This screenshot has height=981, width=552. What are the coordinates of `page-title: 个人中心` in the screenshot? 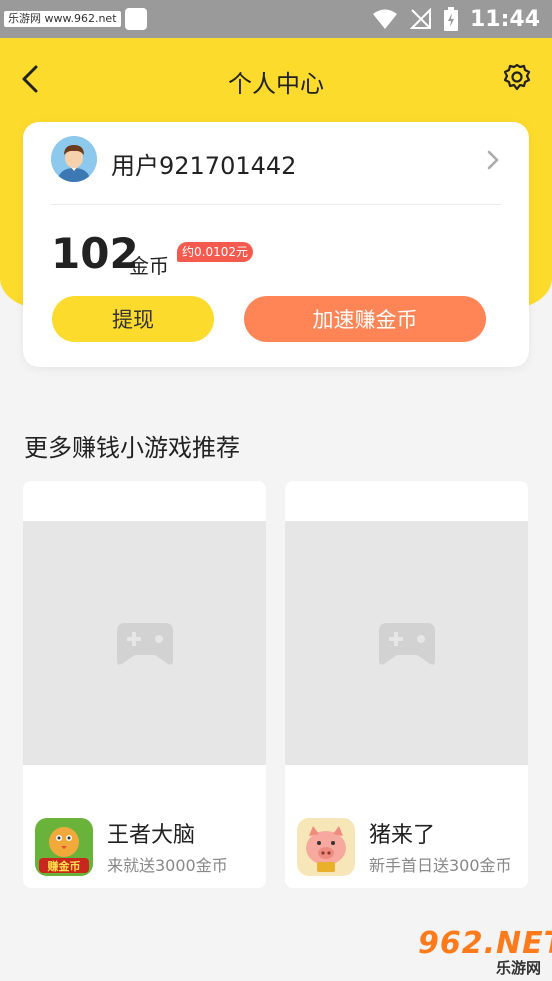 It's located at (276, 84).